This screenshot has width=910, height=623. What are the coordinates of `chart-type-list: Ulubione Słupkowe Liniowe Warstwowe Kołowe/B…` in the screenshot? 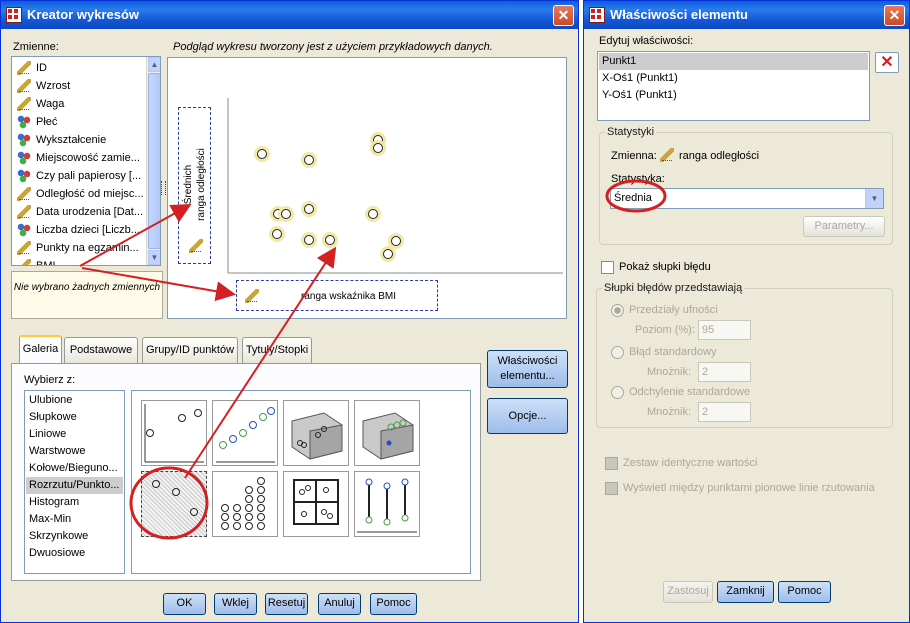 It's located at (74, 482).